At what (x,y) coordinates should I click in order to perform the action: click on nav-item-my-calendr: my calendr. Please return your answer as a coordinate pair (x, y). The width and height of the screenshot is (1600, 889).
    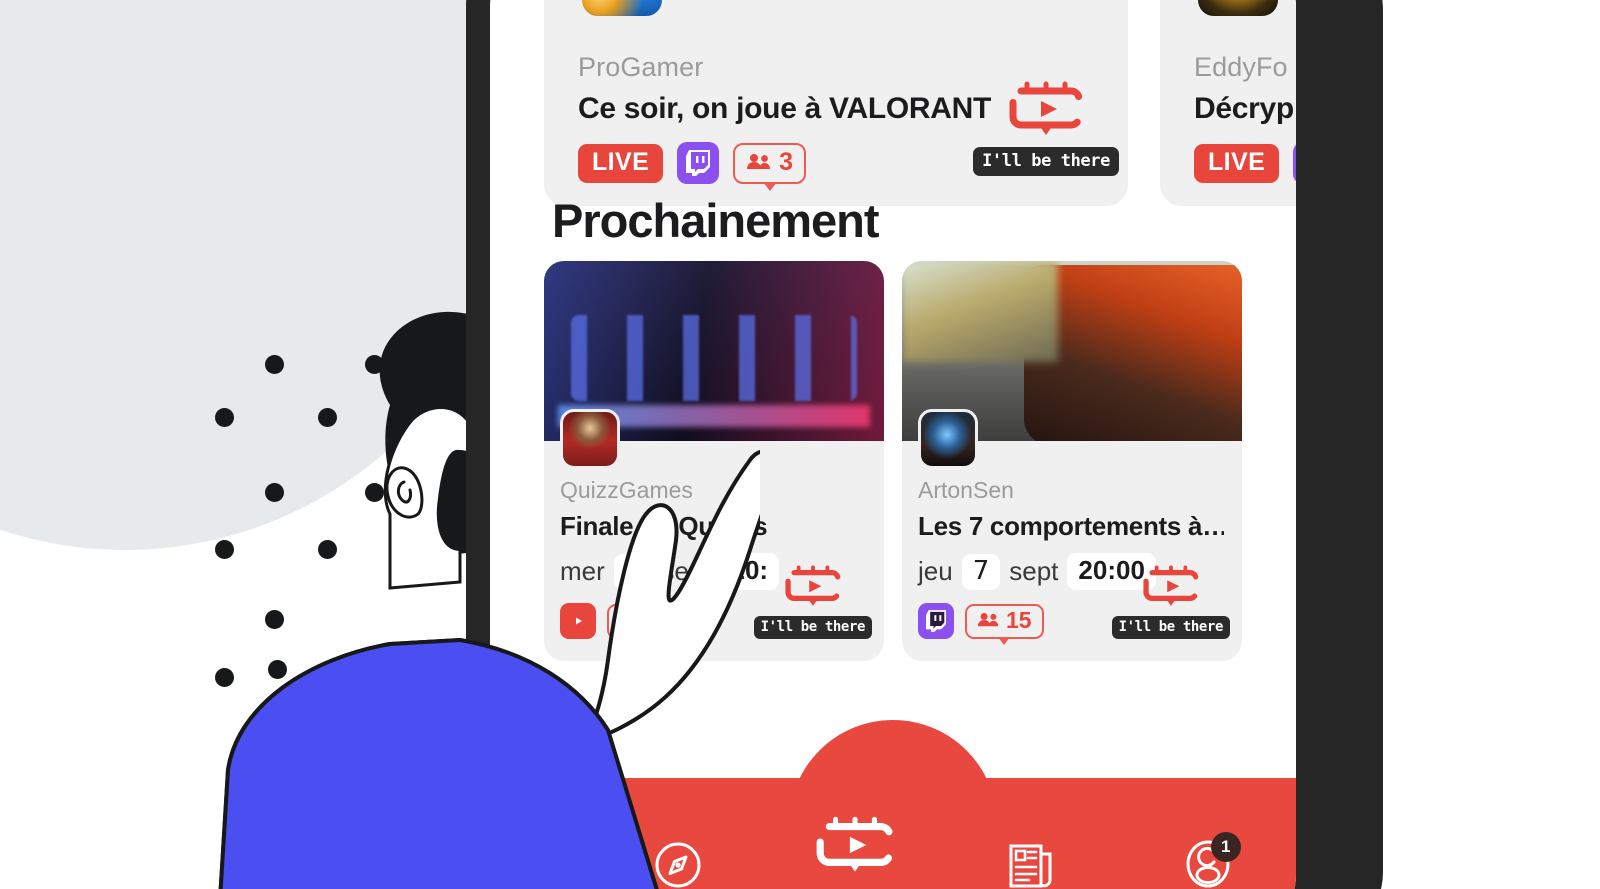
    Looking at the image, I should click on (855, 851).